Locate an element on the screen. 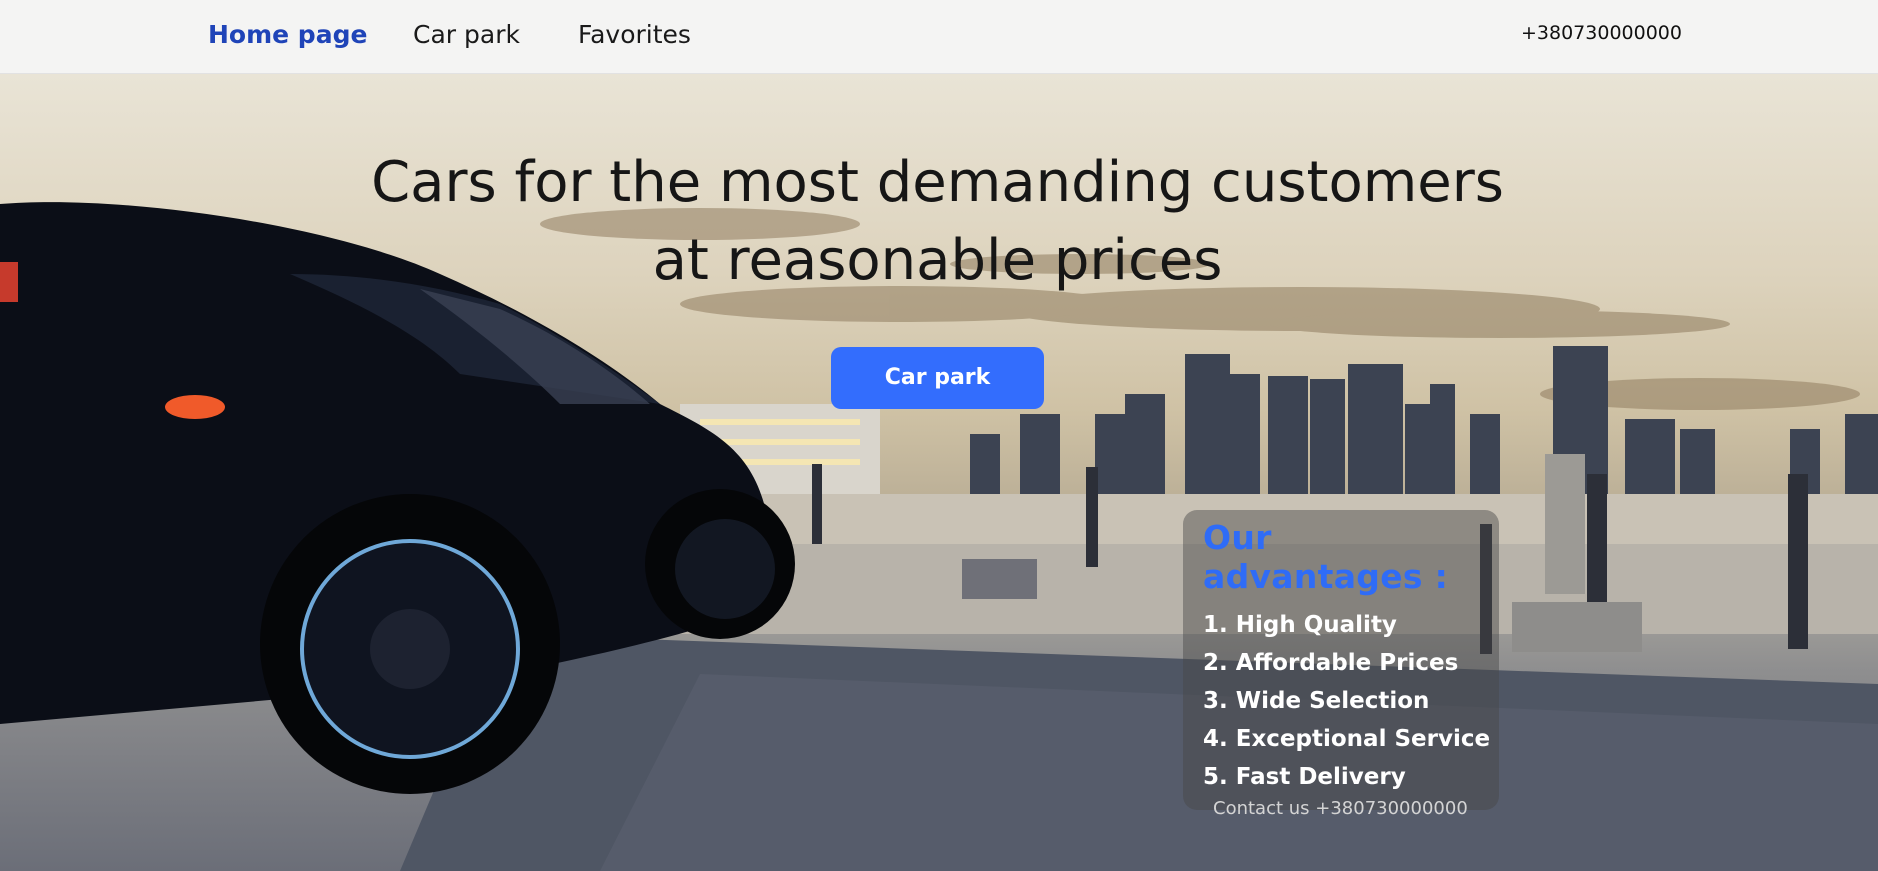  nav-car-park: Car park is located at coordinates (466, 34).